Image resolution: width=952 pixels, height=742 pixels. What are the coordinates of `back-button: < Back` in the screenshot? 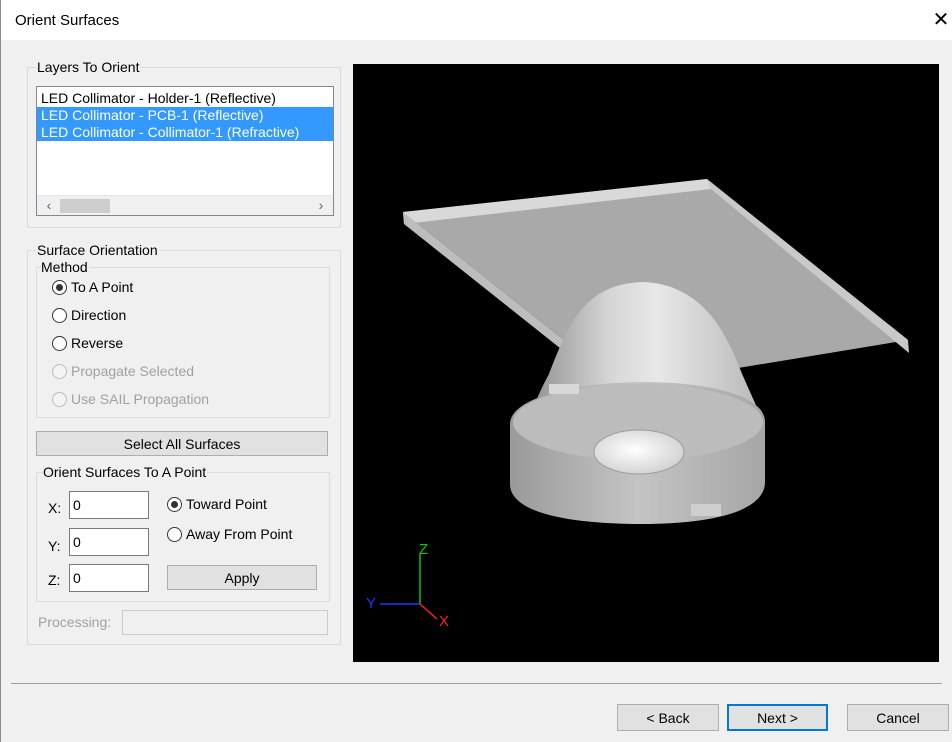 It's located at (668, 717).